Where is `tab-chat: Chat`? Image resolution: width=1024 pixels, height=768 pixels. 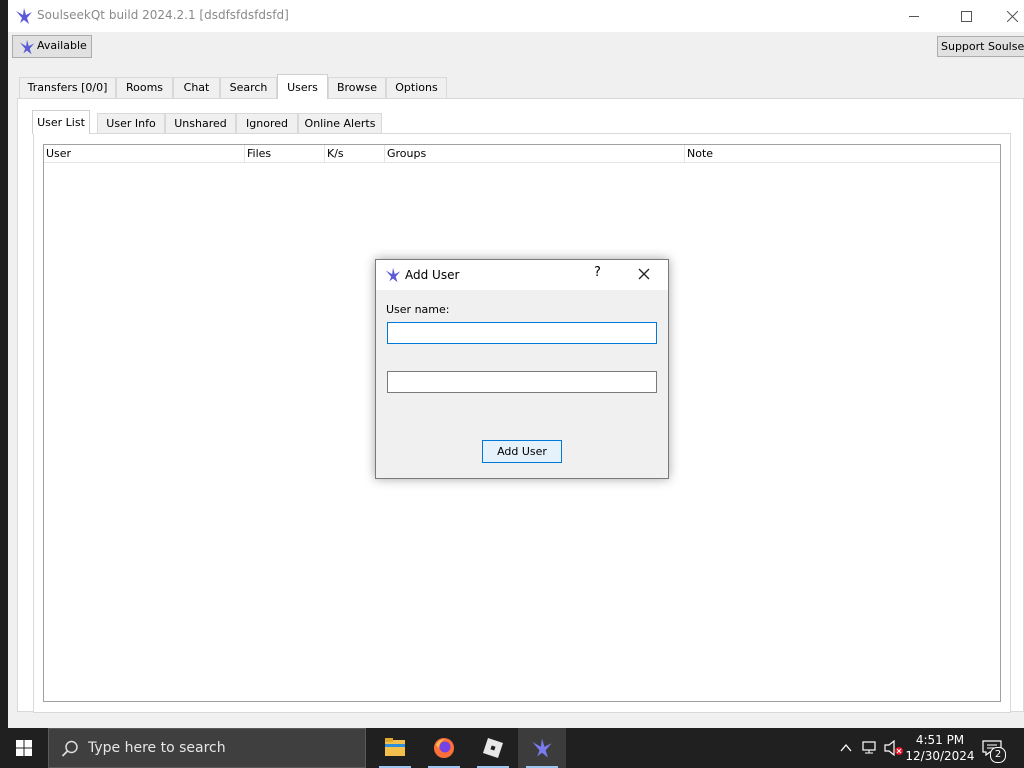 tab-chat: Chat is located at coordinates (196, 87).